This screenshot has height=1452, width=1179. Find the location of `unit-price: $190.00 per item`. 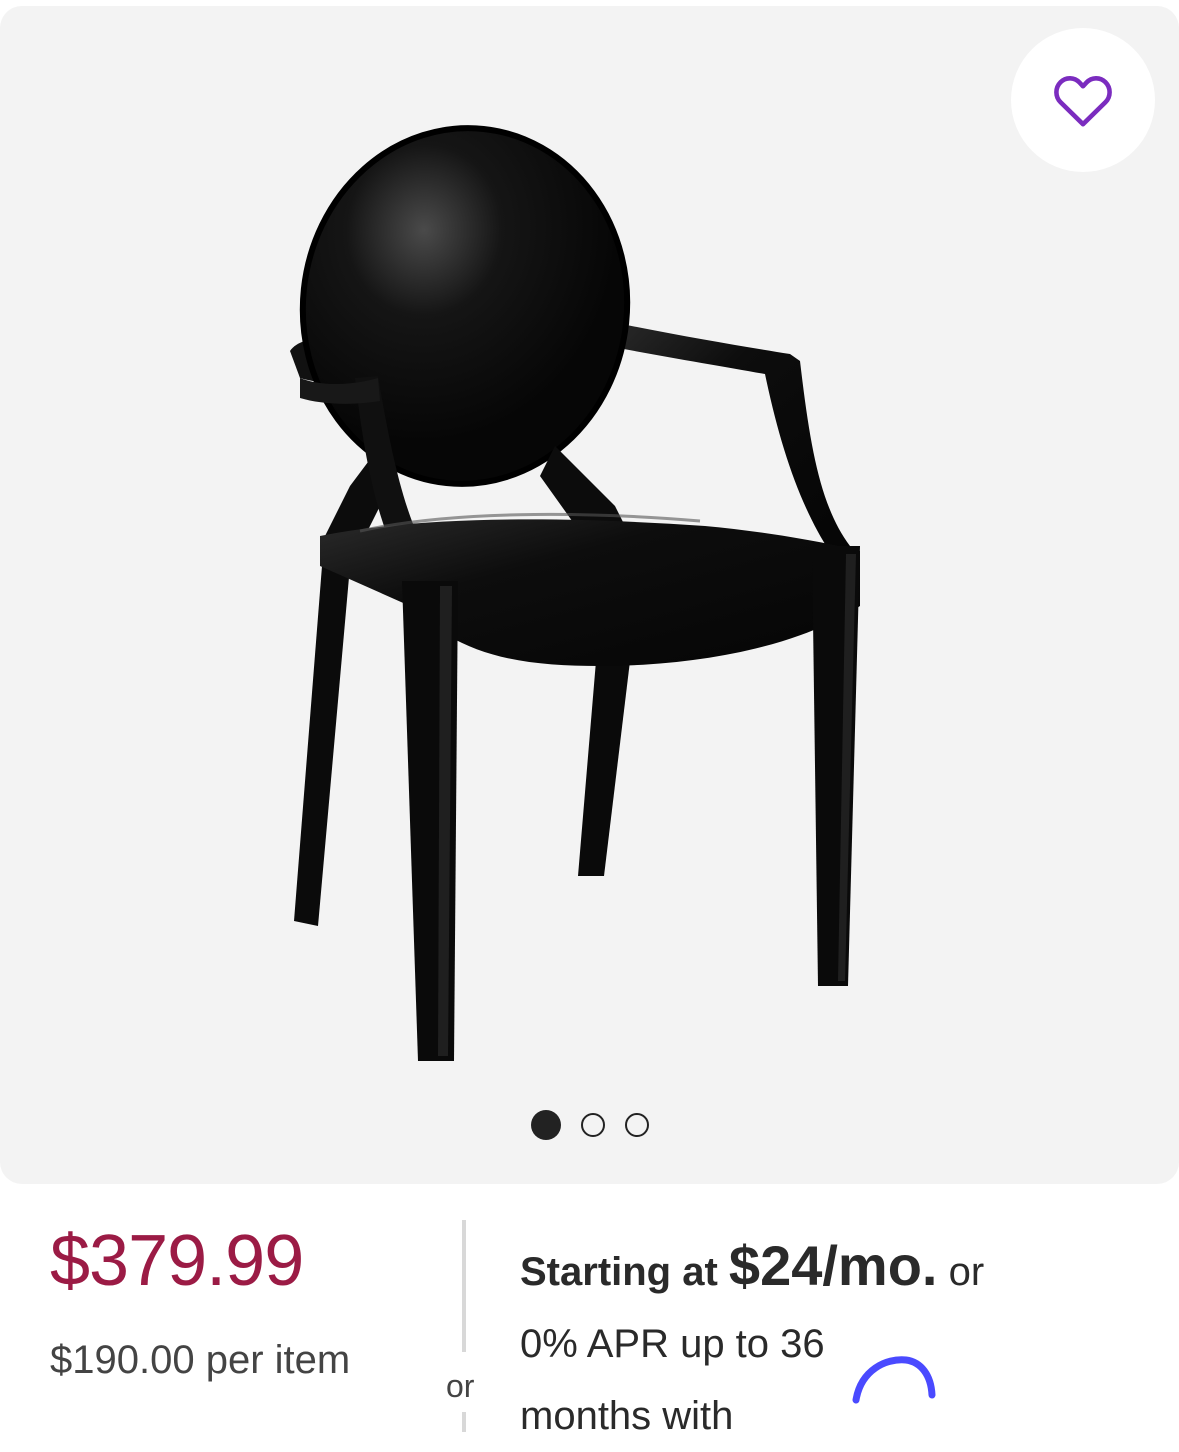

unit-price: $190.00 per item is located at coordinates (200, 1360).